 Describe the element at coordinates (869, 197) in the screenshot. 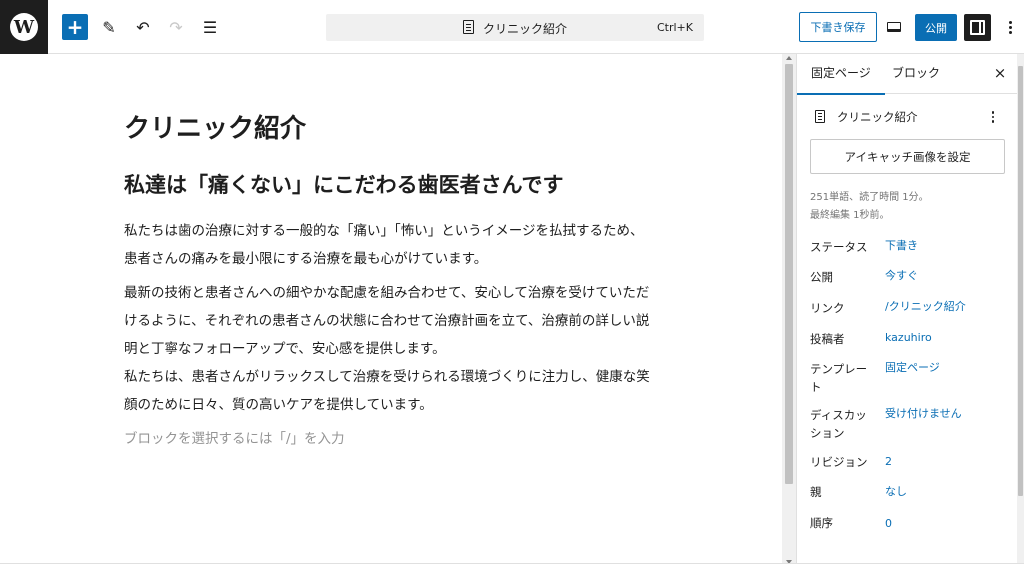

I see `word-count-text: 251単語、読了時間 1分。` at that location.